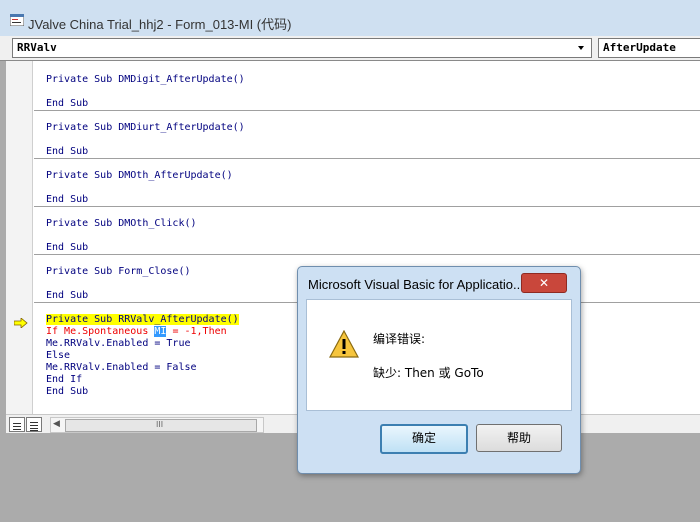 The width and height of the screenshot is (700, 522). I want to click on help-button: 帮助, so click(519, 438).